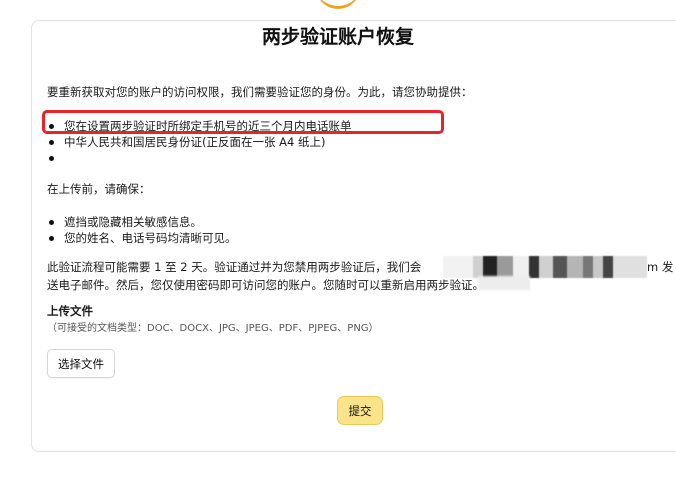  What do you see at coordinates (142, 238) in the screenshot?
I see `list-item: 您的姓名、电话号码均清晰可见。` at bounding box center [142, 238].